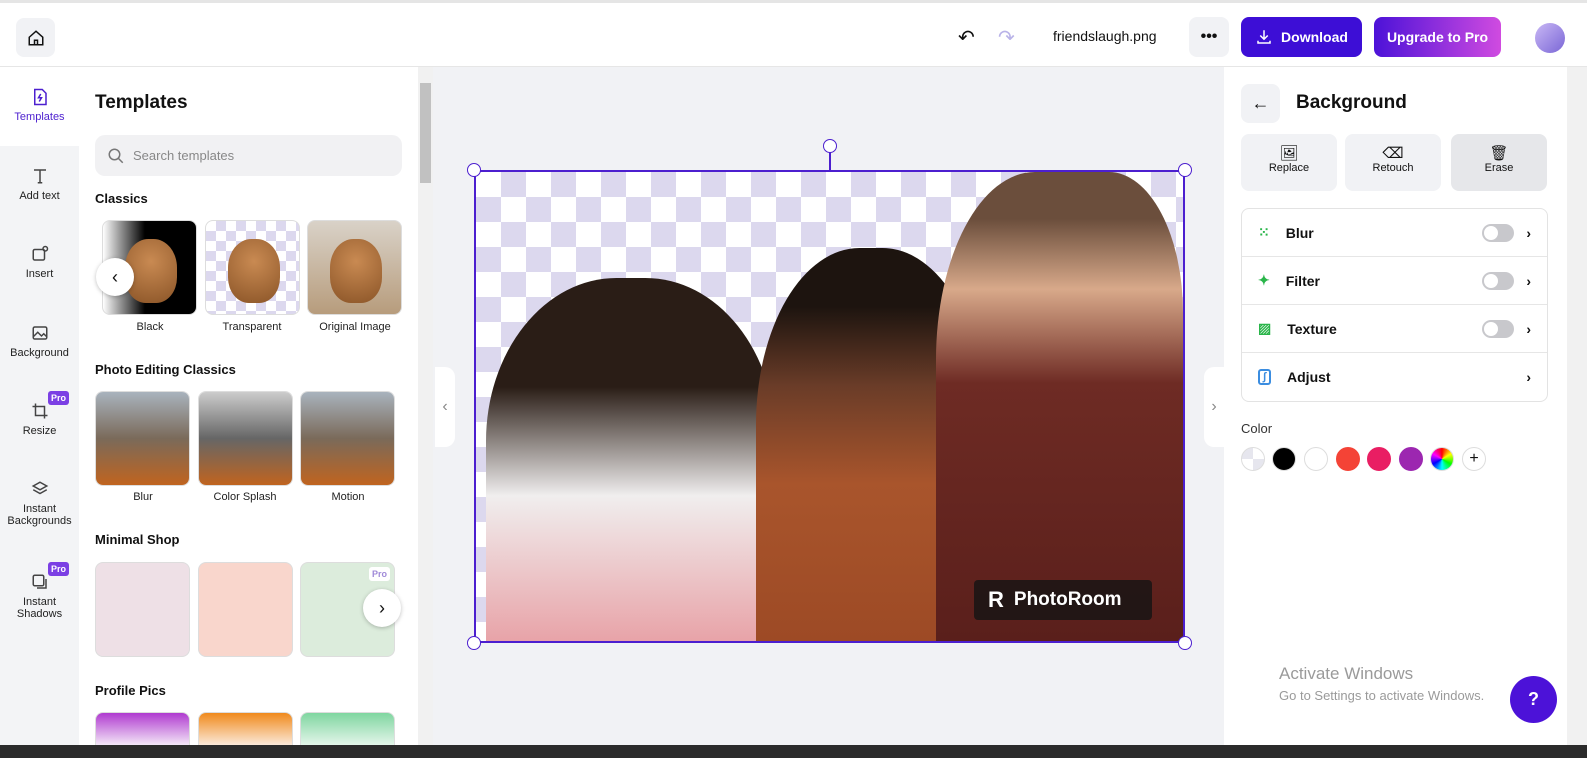 The height and width of the screenshot is (758, 1587). I want to click on carousel-next-button: ›, so click(382, 608).